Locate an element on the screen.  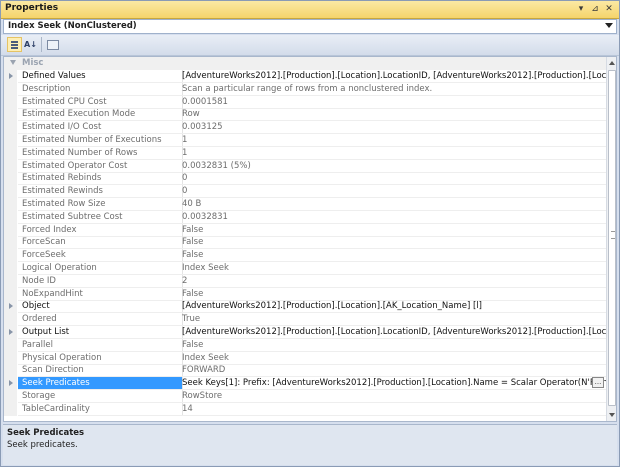
property-row: Ordered True is located at coordinates (306, 320).